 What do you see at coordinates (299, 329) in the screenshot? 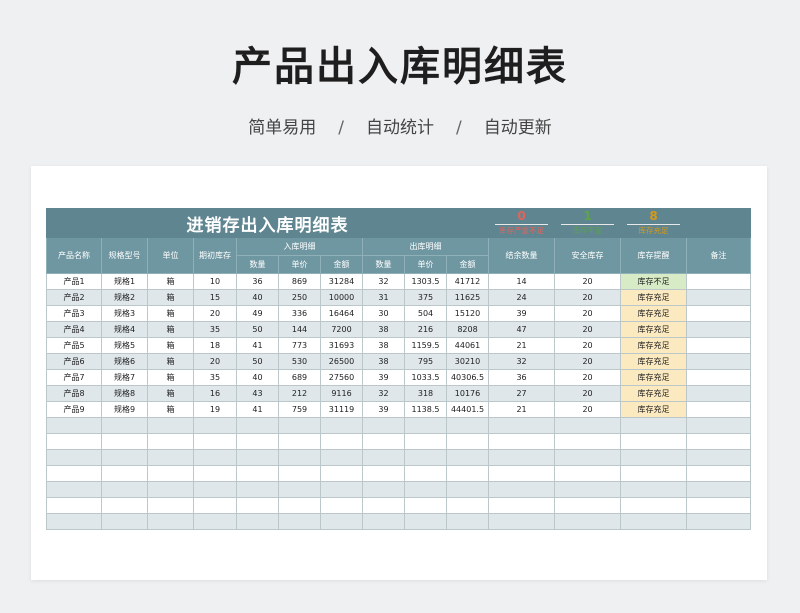
I see `table-cell: 144` at bounding box center [299, 329].